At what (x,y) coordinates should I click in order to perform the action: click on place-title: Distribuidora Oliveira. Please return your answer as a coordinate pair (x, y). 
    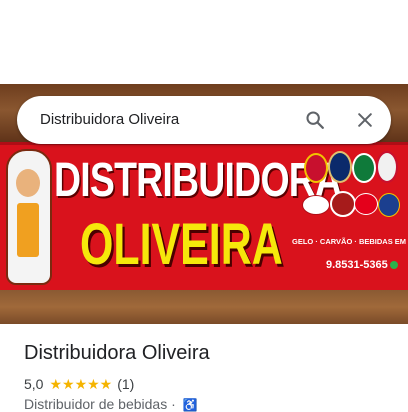
    Looking at the image, I should click on (117, 353).